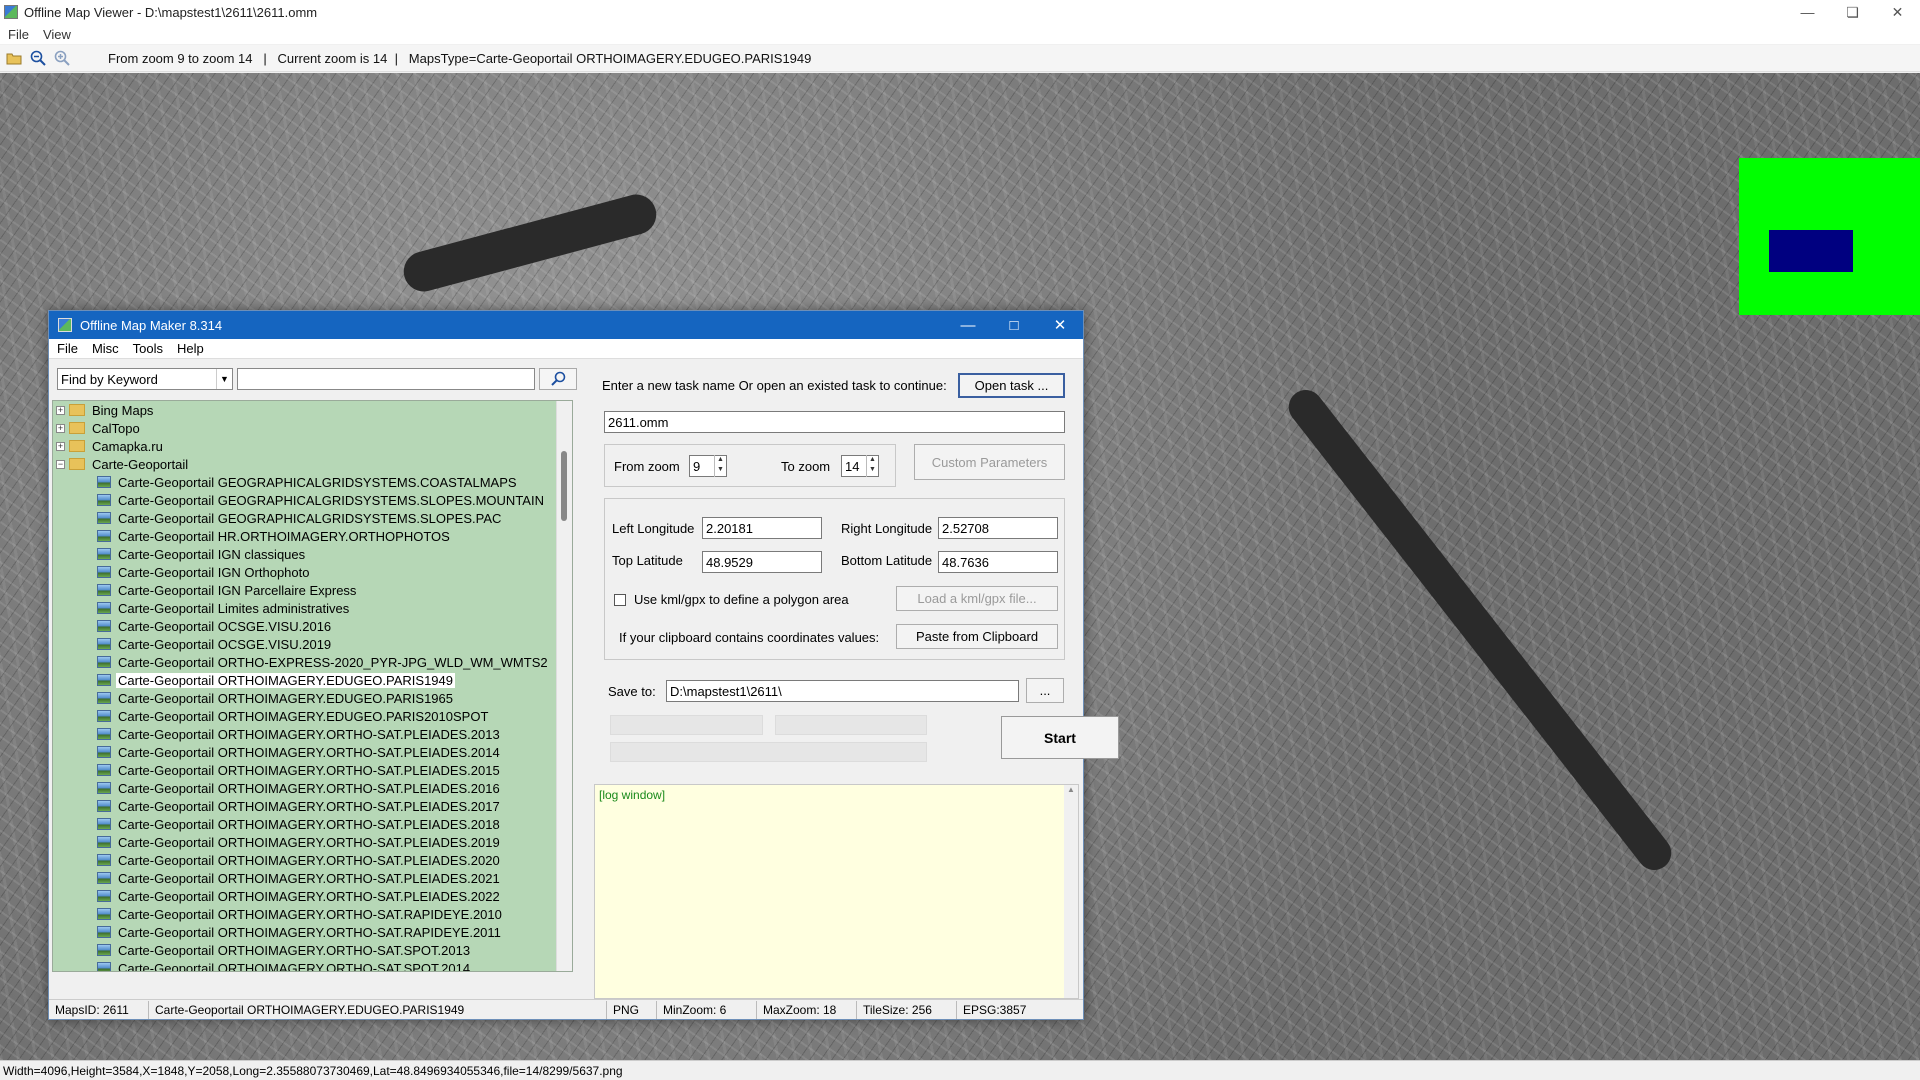 Image resolution: width=1920 pixels, height=1080 pixels. Describe the element at coordinates (989, 462) in the screenshot. I see `custom-parameters-button: Custom Parameters` at that location.